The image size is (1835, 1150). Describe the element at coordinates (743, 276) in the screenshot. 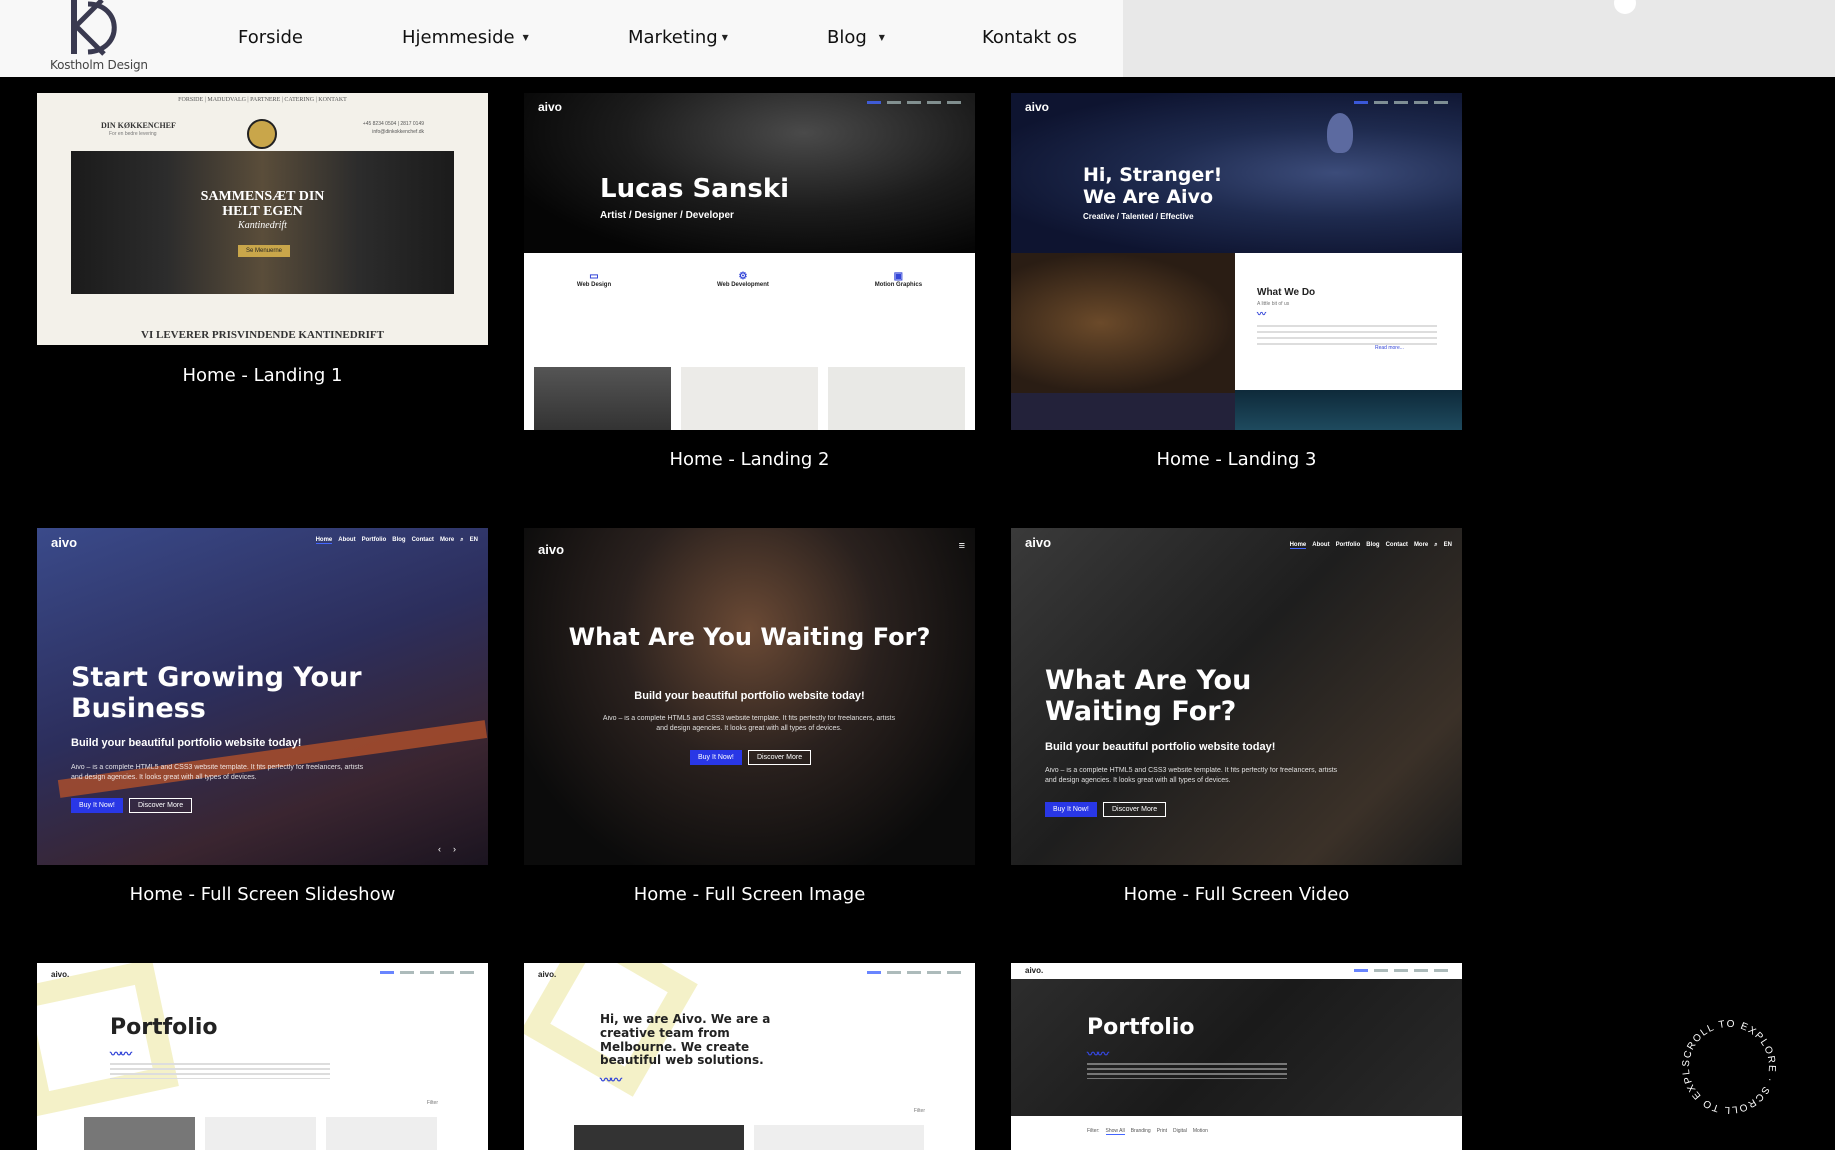

I see `gear-icon: ⚙` at that location.